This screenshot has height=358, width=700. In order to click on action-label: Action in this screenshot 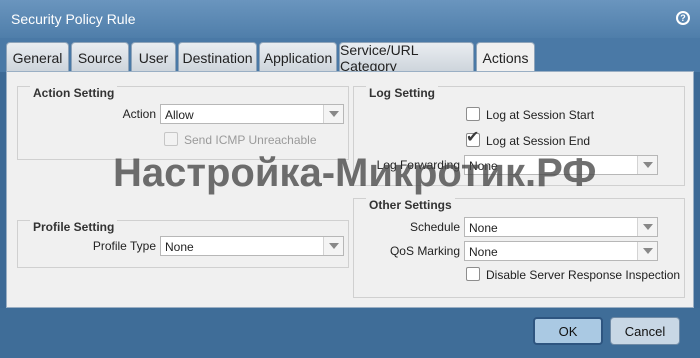, I will do `click(139, 114)`.